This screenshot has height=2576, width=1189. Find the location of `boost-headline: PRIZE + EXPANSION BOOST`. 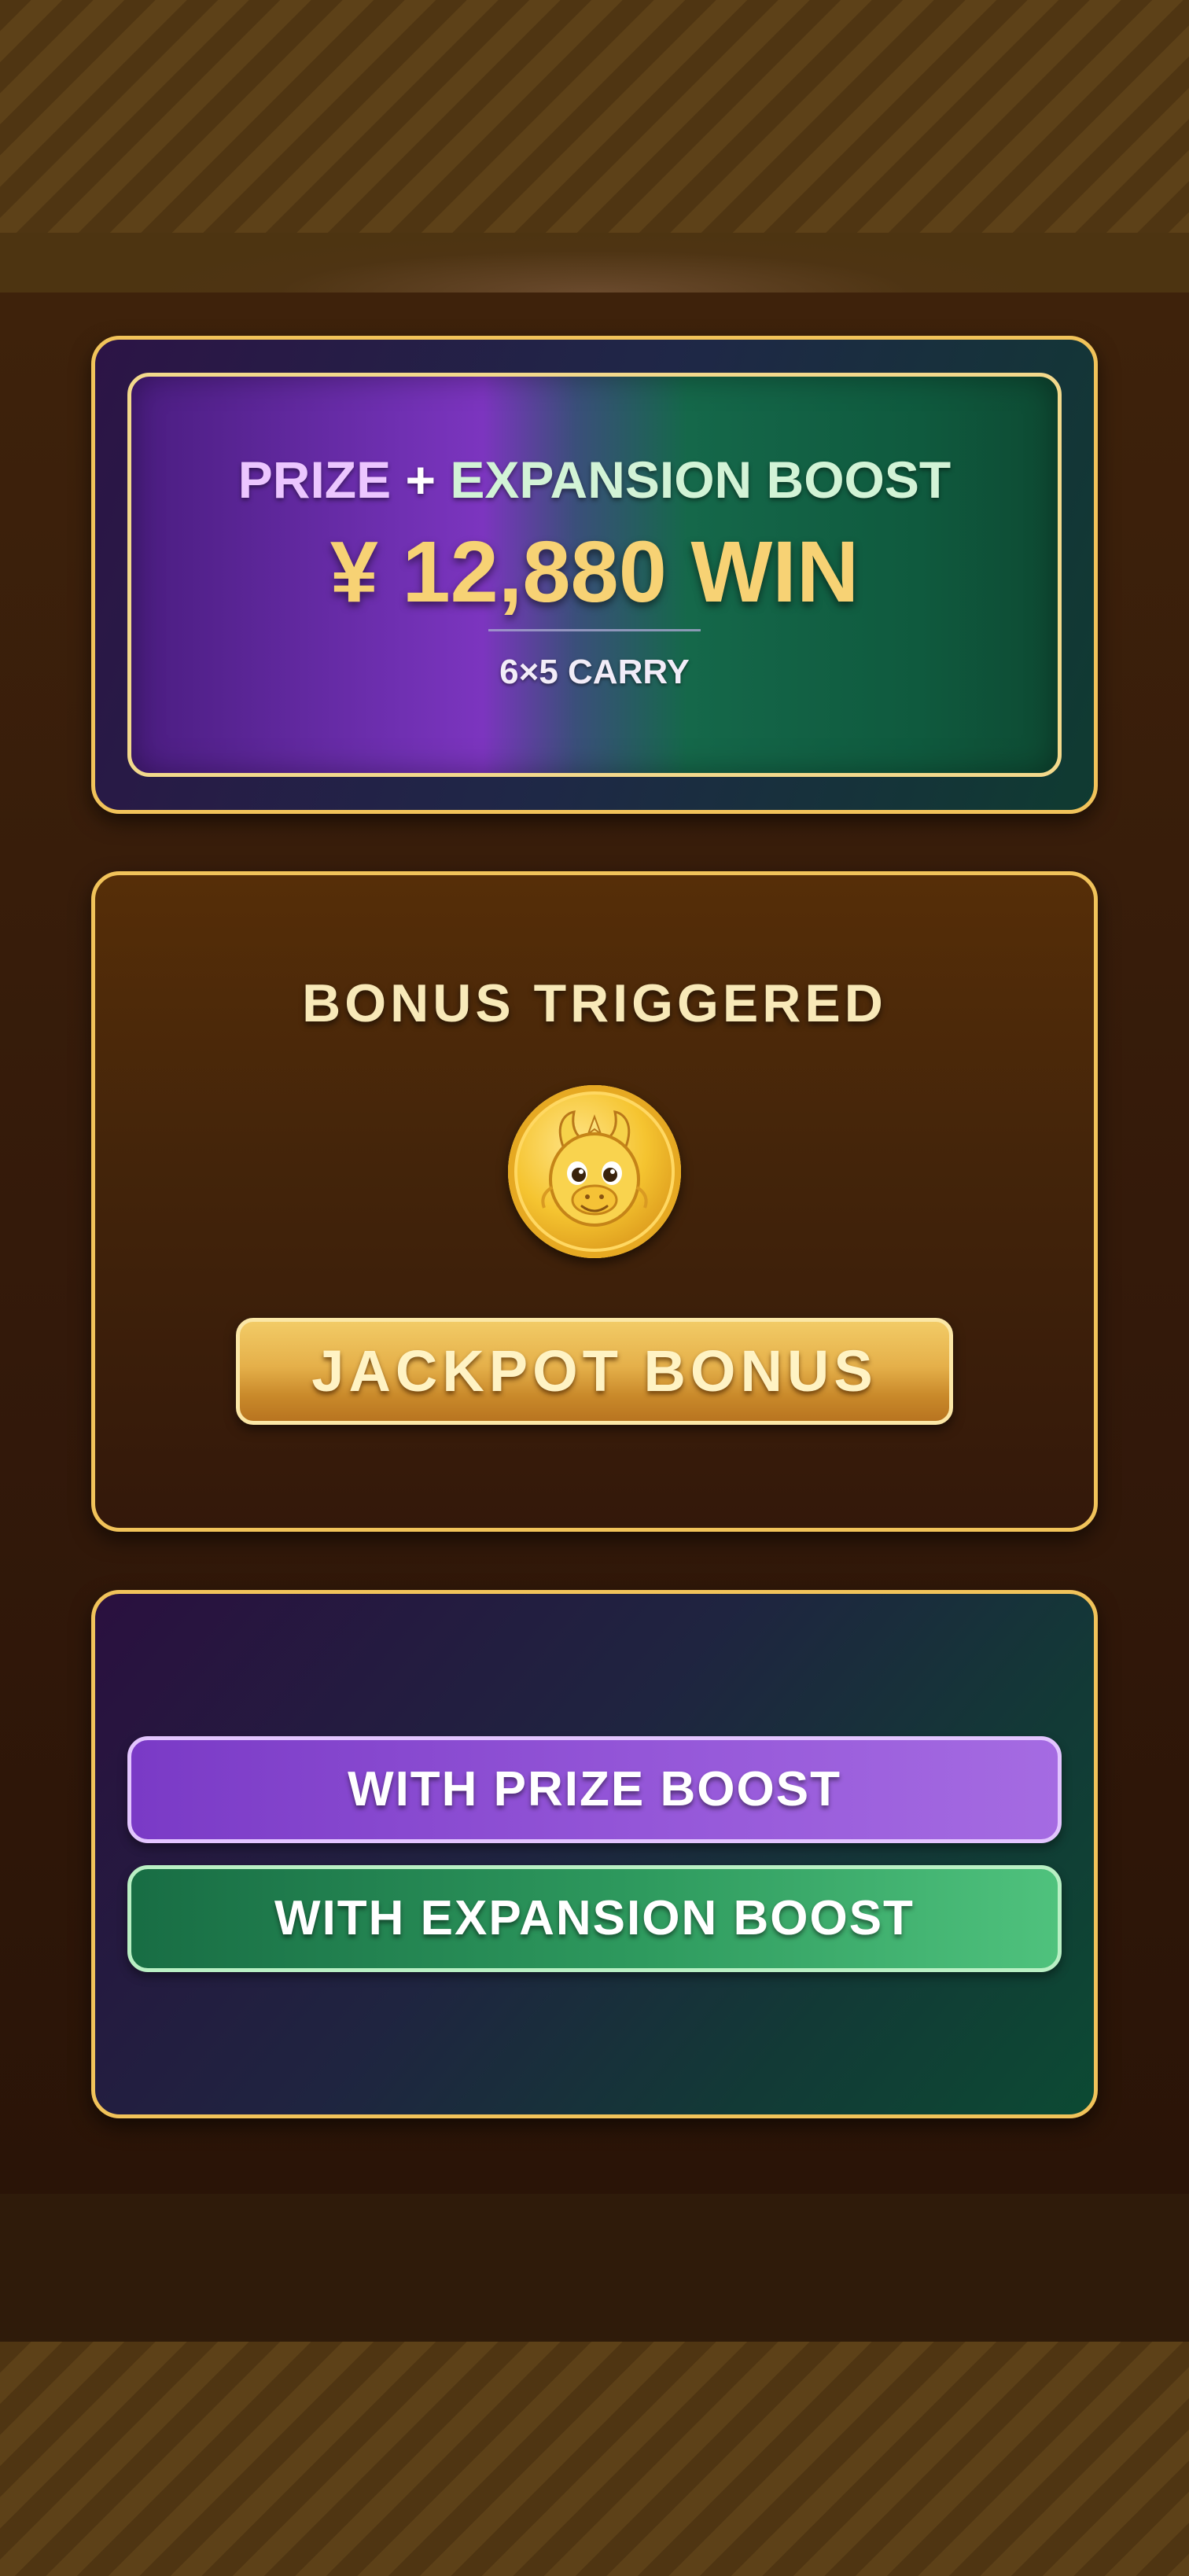

boost-headline: PRIZE + EXPANSION BOOST is located at coordinates (594, 480).